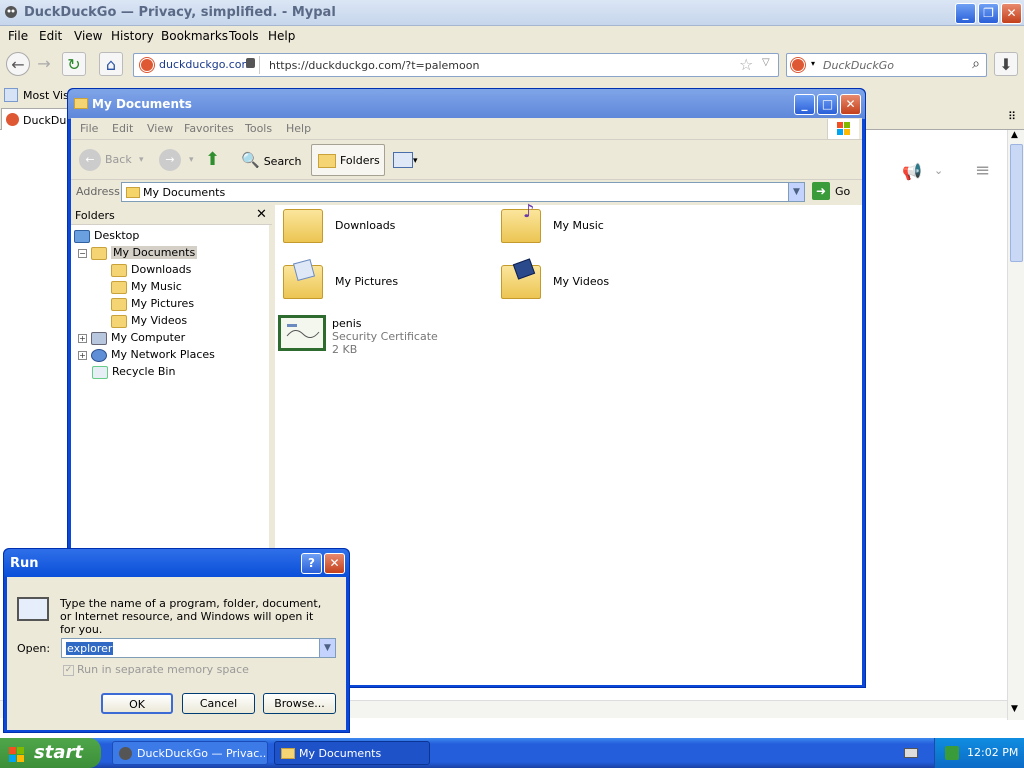 The height and width of the screenshot is (768, 1024). What do you see at coordinates (170, 160) in the screenshot?
I see `forward-button: →` at bounding box center [170, 160].